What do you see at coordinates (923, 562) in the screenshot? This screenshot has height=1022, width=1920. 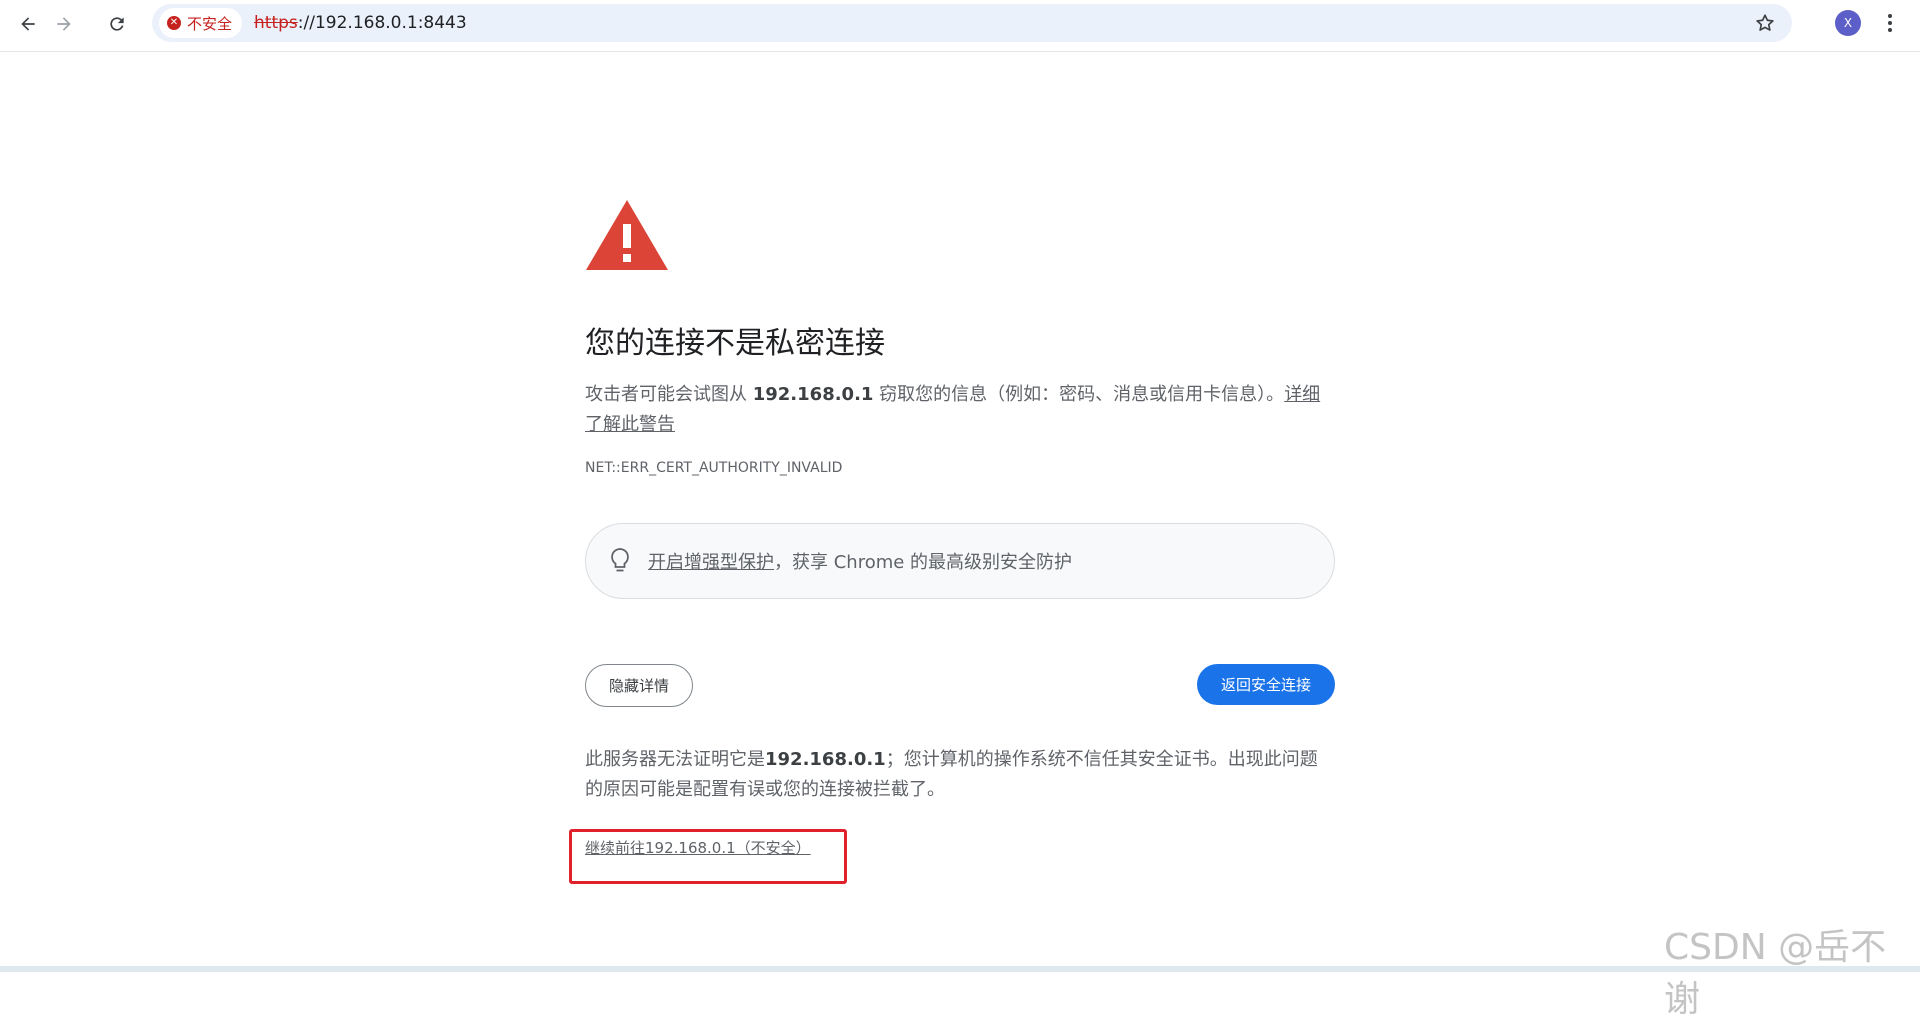 I see `enhanced-protection-text: ，获享 Chrome 的最高级别安全防护` at bounding box center [923, 562].